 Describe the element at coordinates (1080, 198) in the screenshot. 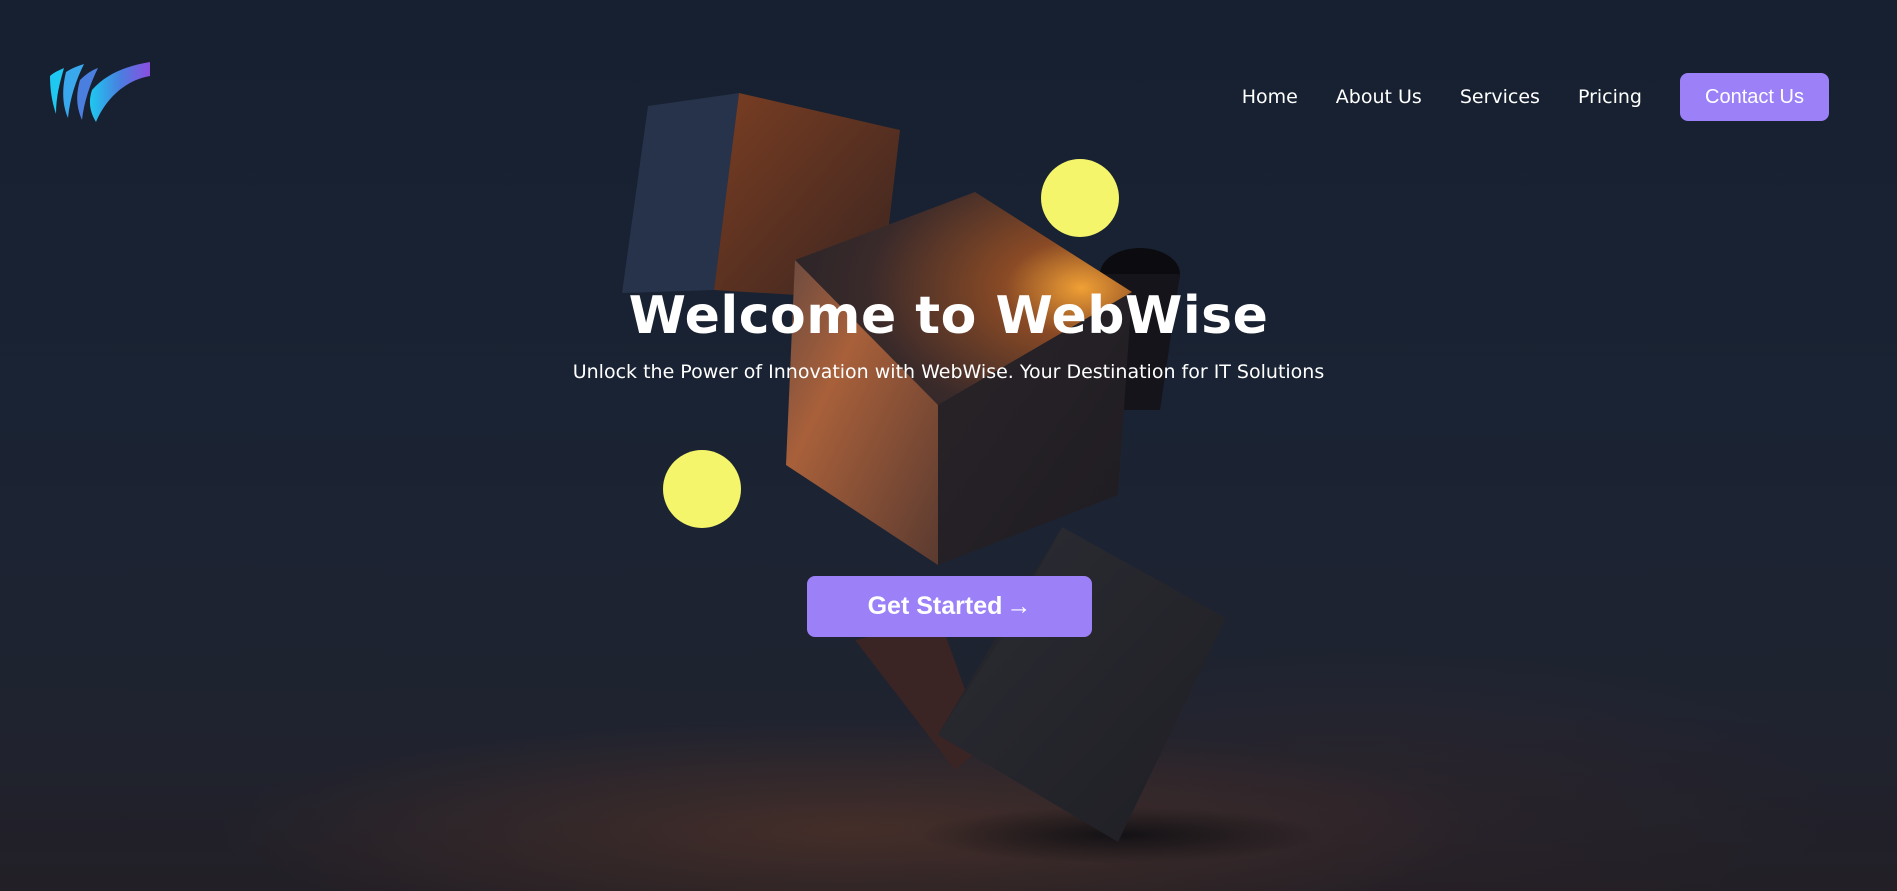

I see `yellow-orb-top` at that location.